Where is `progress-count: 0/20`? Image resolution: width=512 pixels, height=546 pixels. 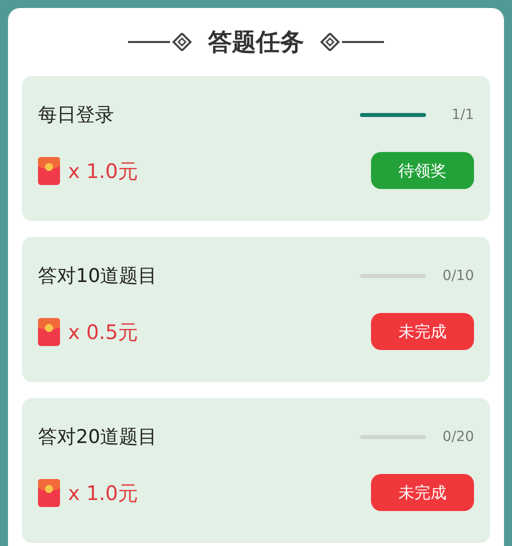 progress-count: 0/20 is located at coordinates (458, 437).